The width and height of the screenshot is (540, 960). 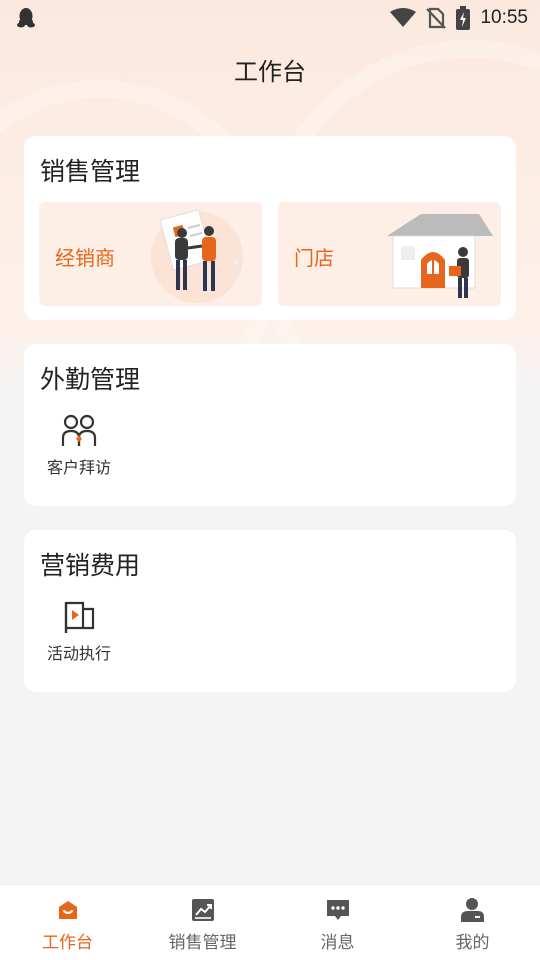 What do you see at coordinates (337, 910) in the screenshot?
I see `message-icon` at bounding box center [337, 910].